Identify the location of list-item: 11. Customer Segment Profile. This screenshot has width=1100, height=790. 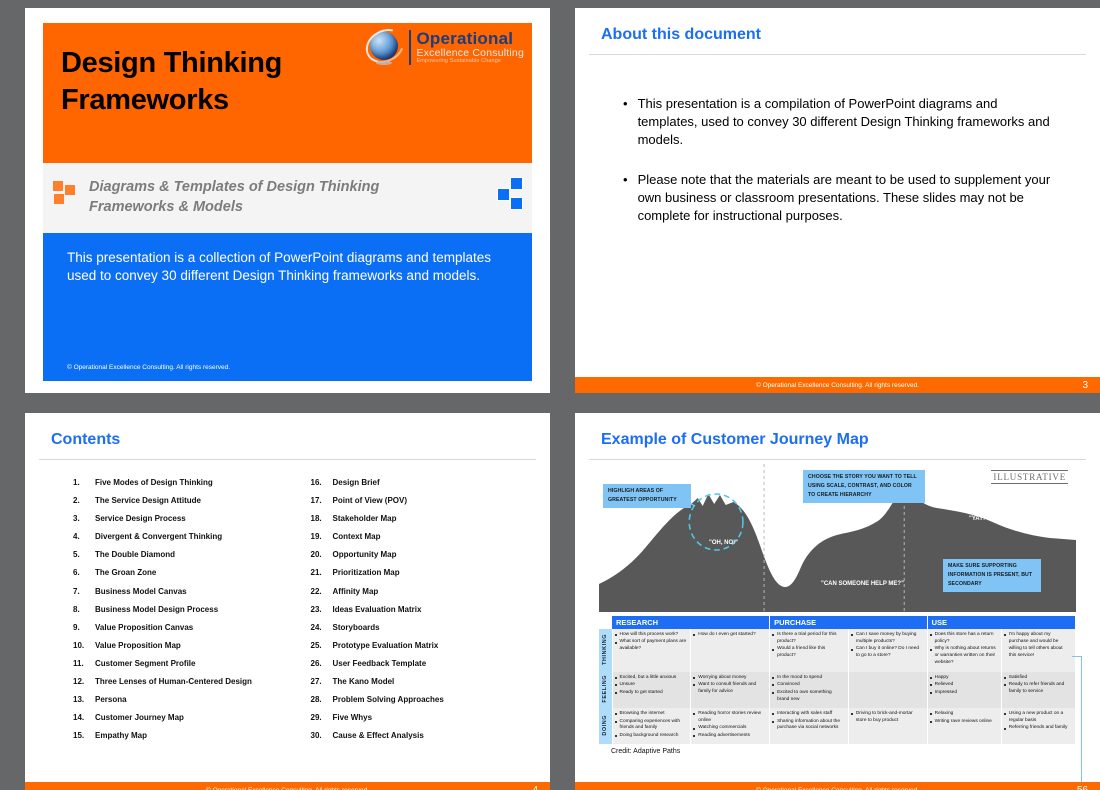
(175, 663).